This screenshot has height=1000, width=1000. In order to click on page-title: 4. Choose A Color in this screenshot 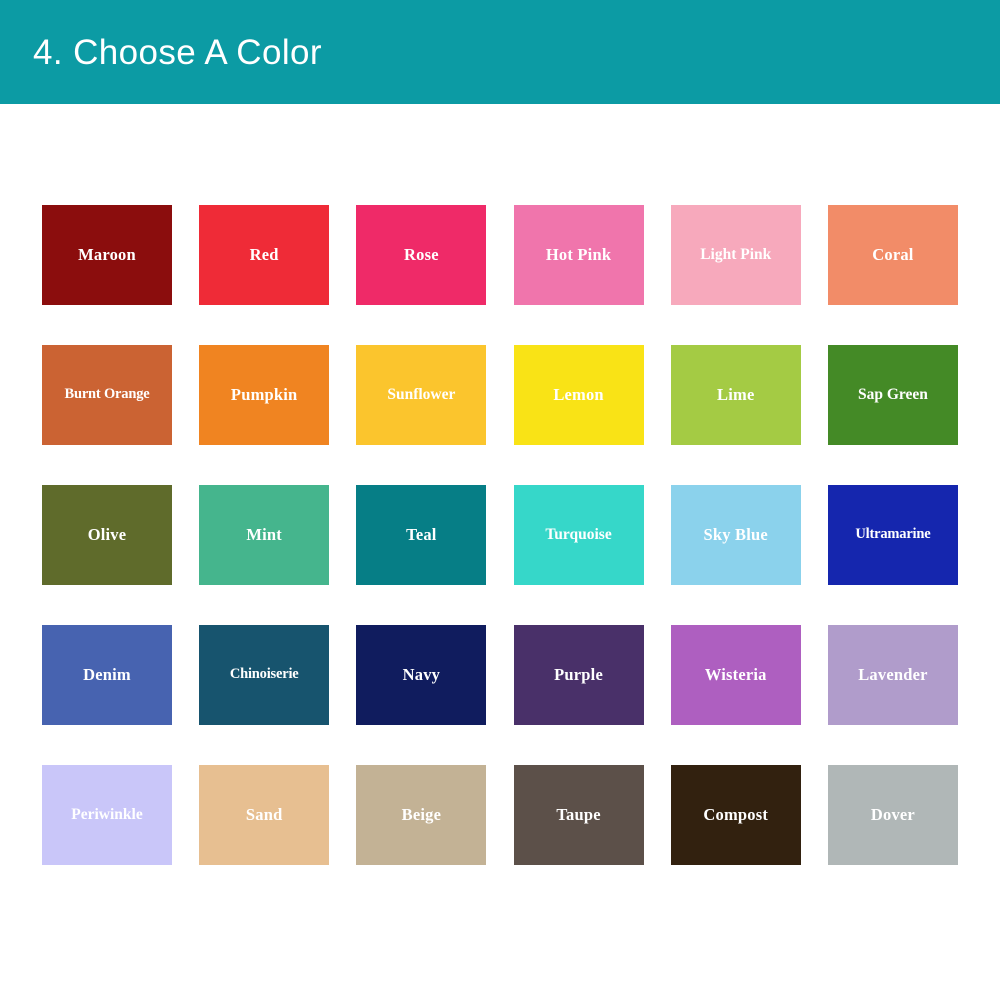, I will do `click(177, 52)`.